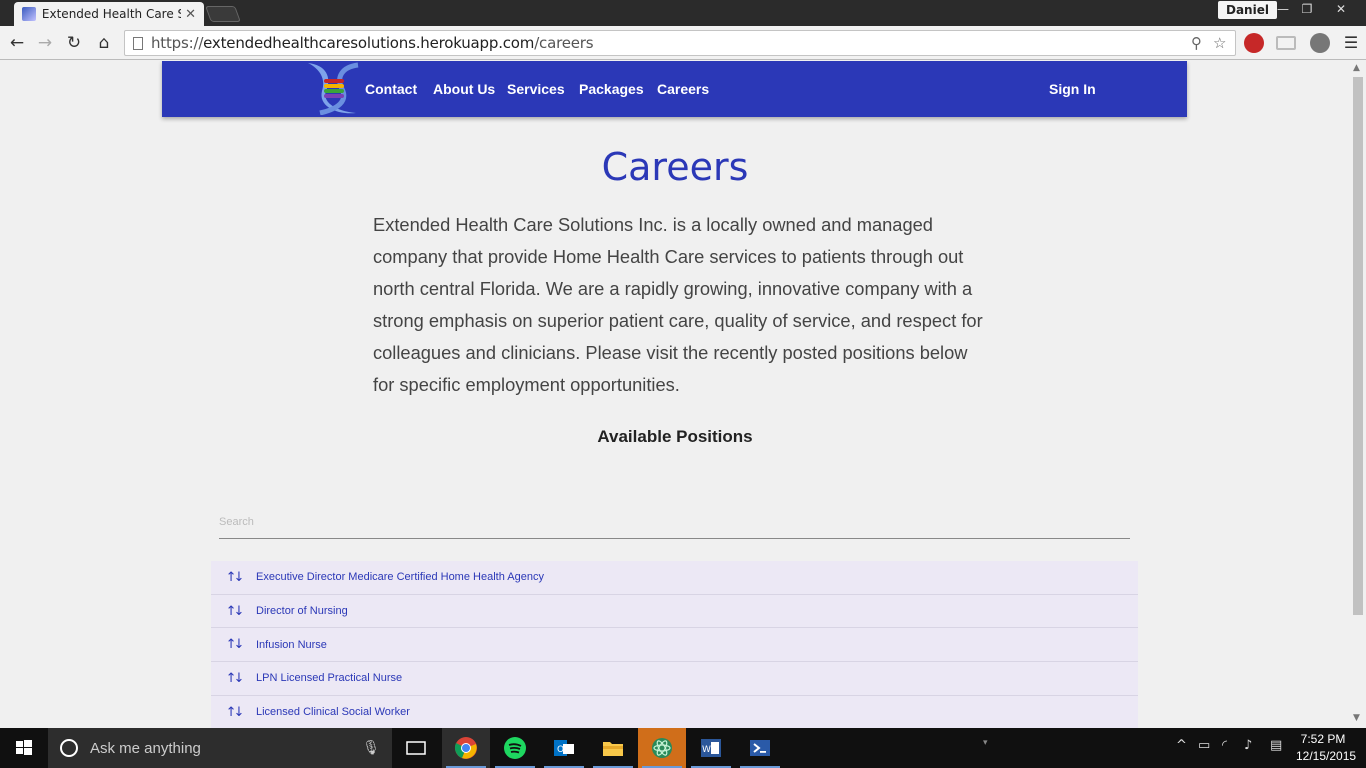  I want to click on site-favicon-icon, so click(29, 14).